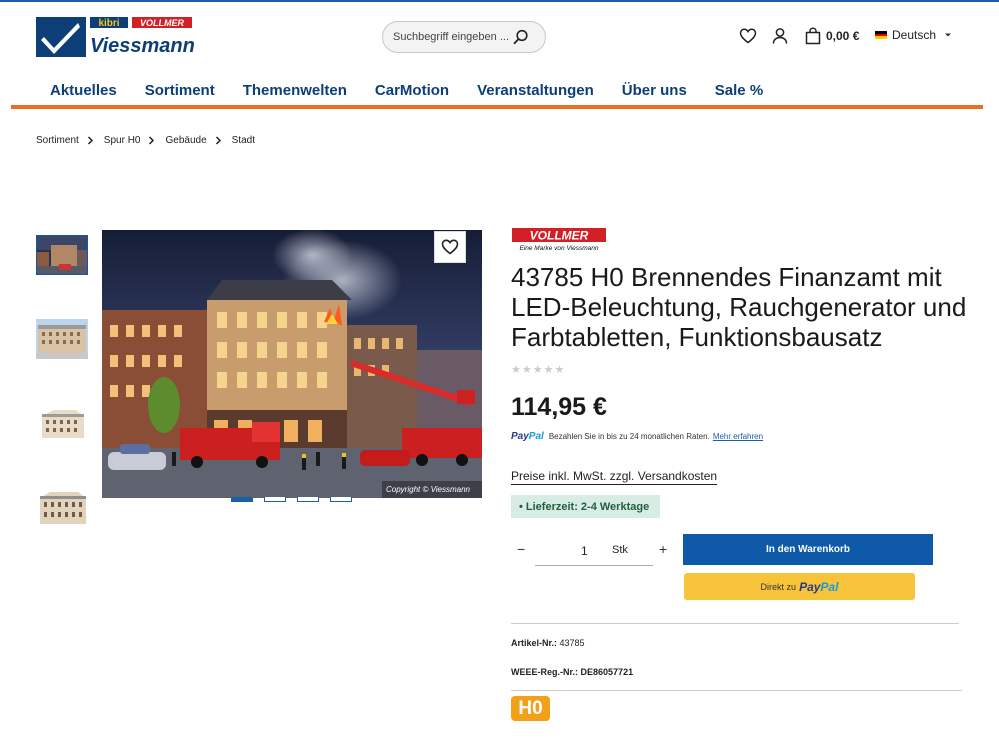 This screenshot has height=746, width=999. I want to click on delivery-time-badge: • Lieferzeit: 2-4 Werktage, so click(585, 506).